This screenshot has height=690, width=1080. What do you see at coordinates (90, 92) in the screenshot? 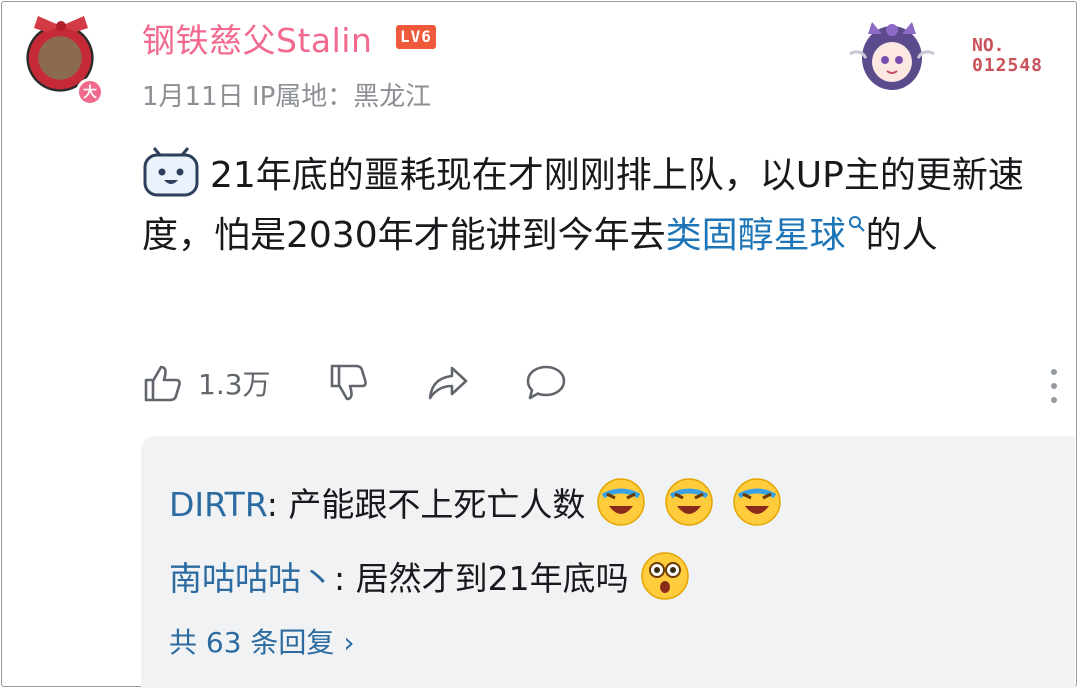
I see `avatar-badge: 大` at bounding box center [90, 92].